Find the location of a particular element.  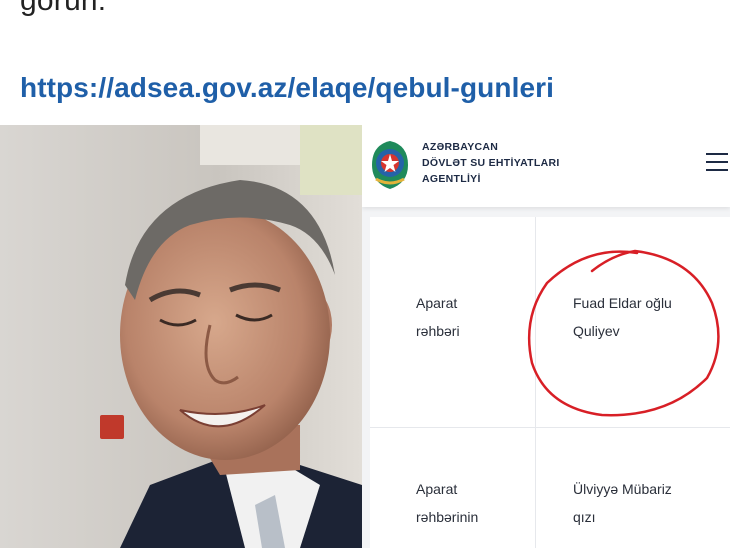

post-text: görün: is located at coordinates (63, 8).